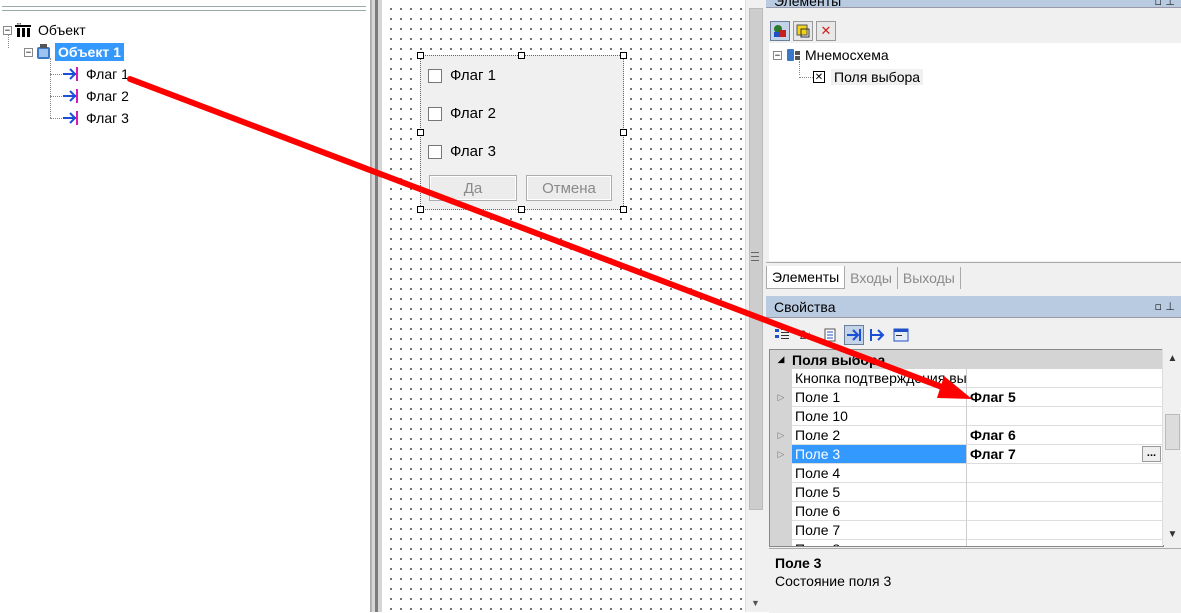  I want to click on property-row: Поле 6, so click(966, 511).